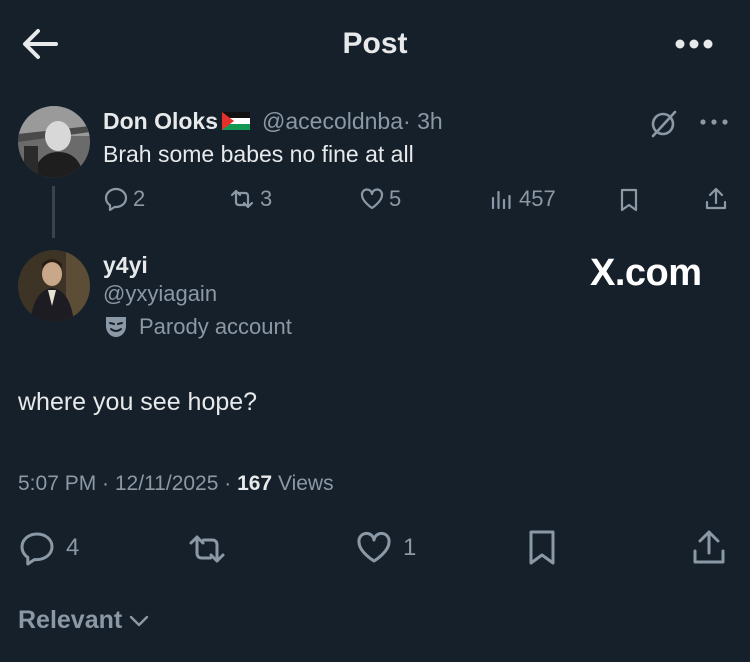 The image size is (750, 662). I want to click on chevron-down-icon, so click(139, 620).